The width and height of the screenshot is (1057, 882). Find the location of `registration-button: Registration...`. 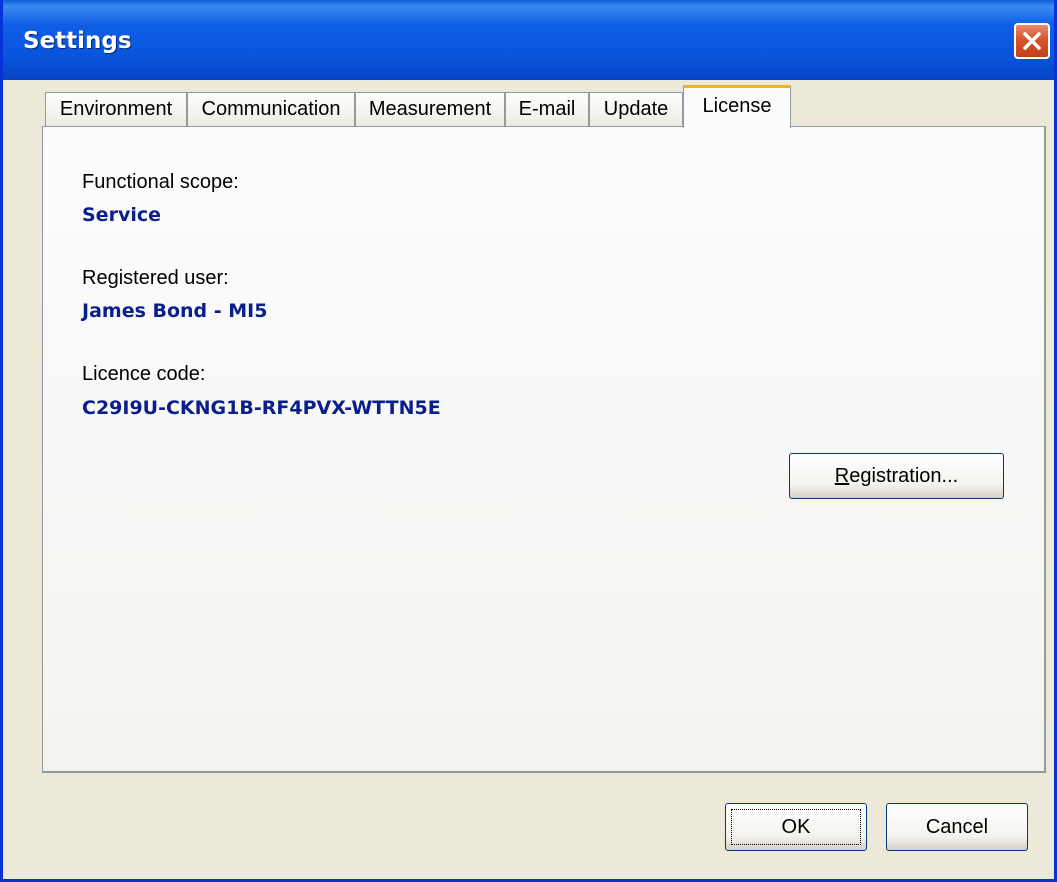

registration-button: Registration... is located at coordinates (896, 476).